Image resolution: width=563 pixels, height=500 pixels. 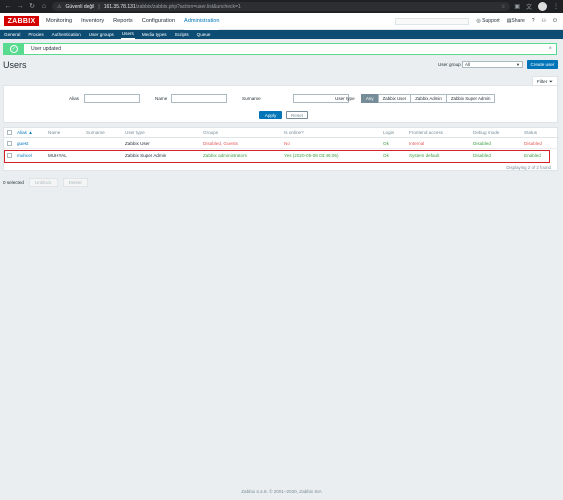 I want to click on sign-out-icon: ⏻, so click(x=555, y=21).